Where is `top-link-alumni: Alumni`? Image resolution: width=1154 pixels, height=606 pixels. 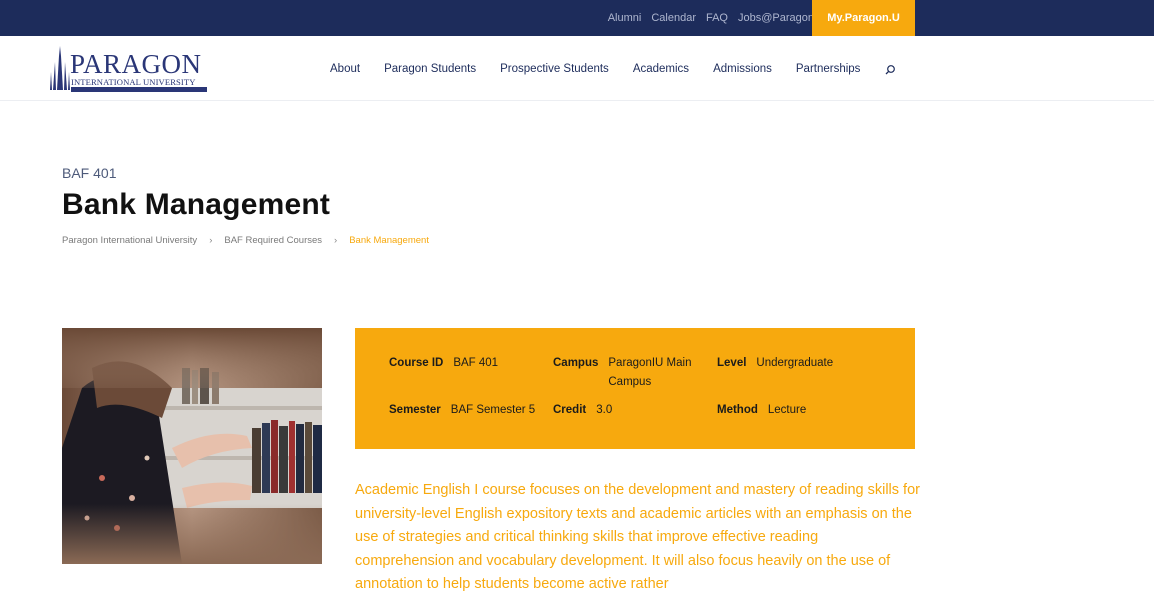 top-link-alumni: Alumni is located at coordinates (625, 18).